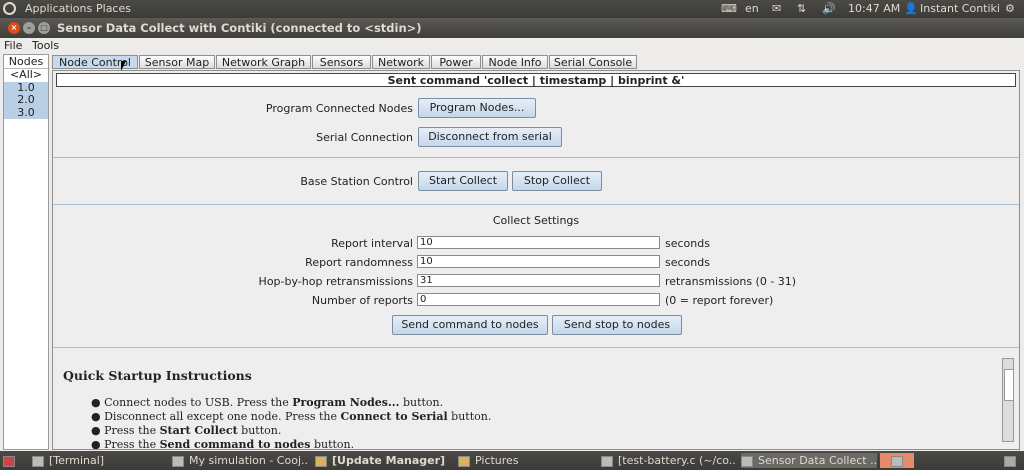 The height and width of the screenshot is (470, 1024). I want to click on tab-node-info: Node Info, so click(515, 62).